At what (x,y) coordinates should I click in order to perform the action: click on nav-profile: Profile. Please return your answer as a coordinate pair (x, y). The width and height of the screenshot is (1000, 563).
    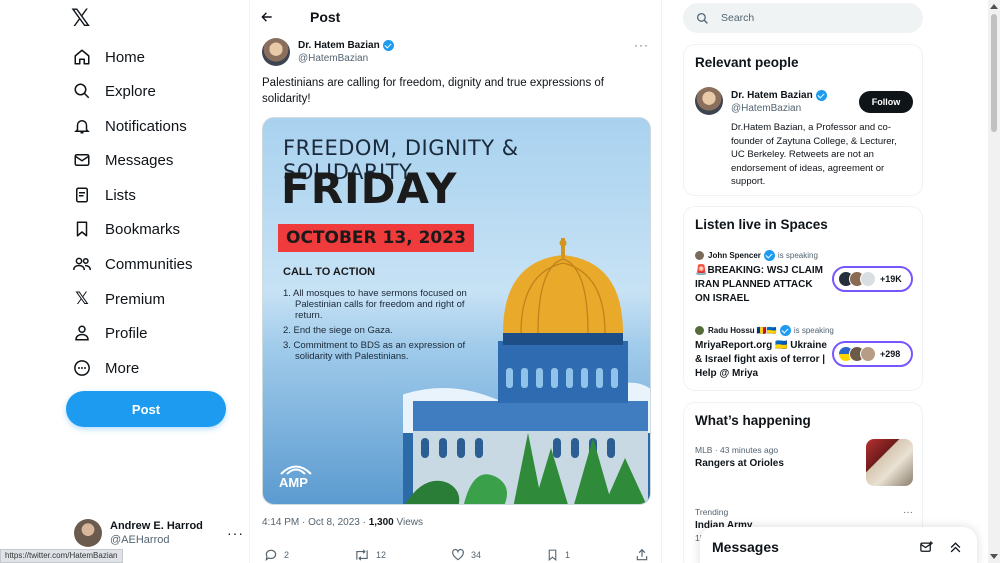
    Looking at the image, I should click on (110, 333).